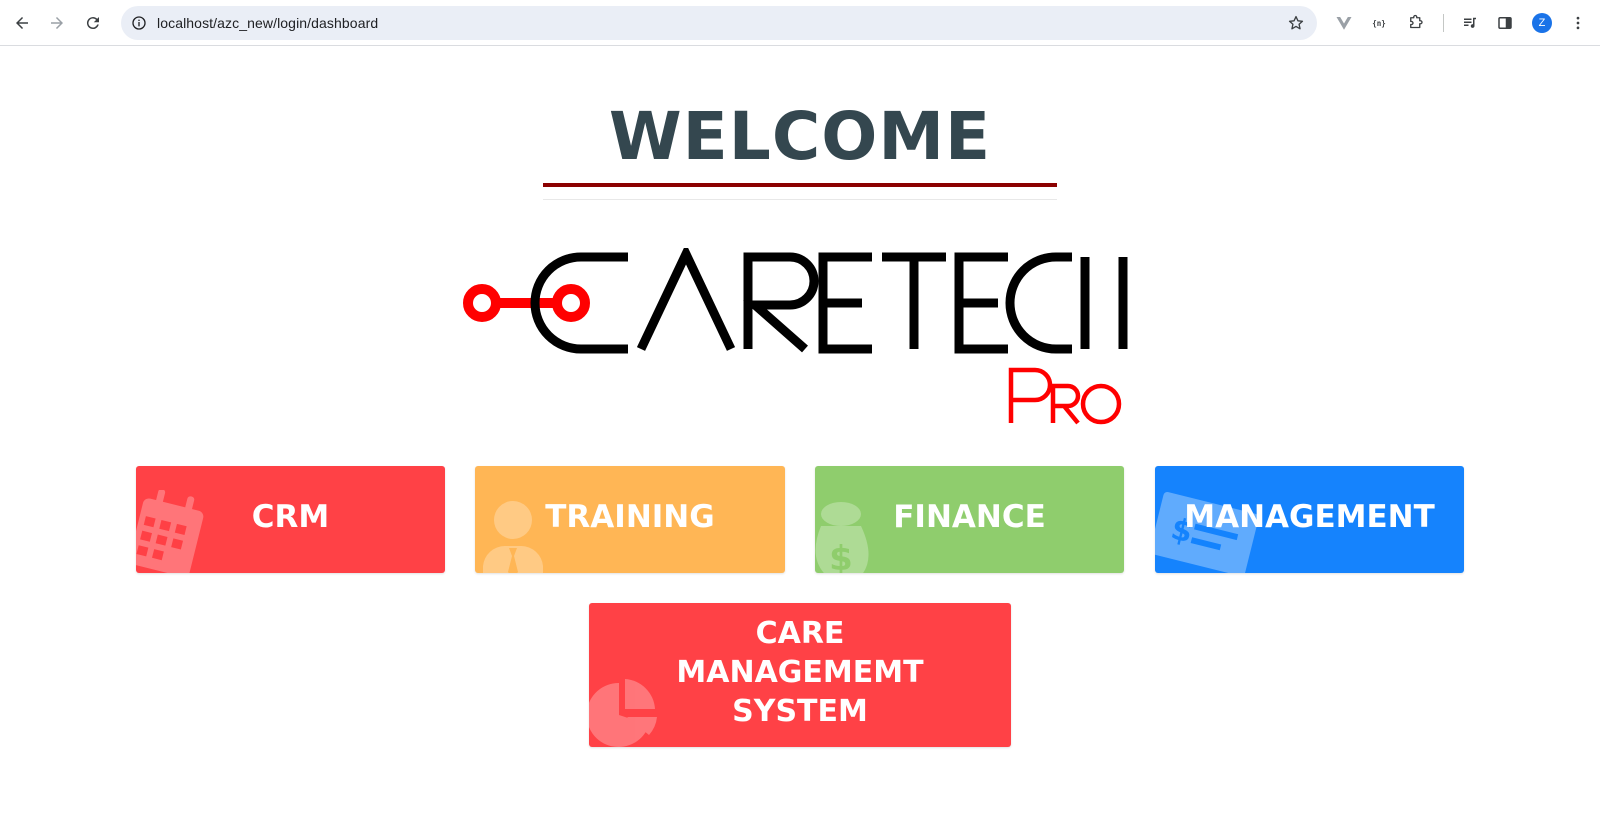 The width and height of the screenshot is (1600, 820). Describe the element at coordinates (719, 23) in the screenshot. I see `address-bar: localhost/azc_new/login/dashboard` at that location.